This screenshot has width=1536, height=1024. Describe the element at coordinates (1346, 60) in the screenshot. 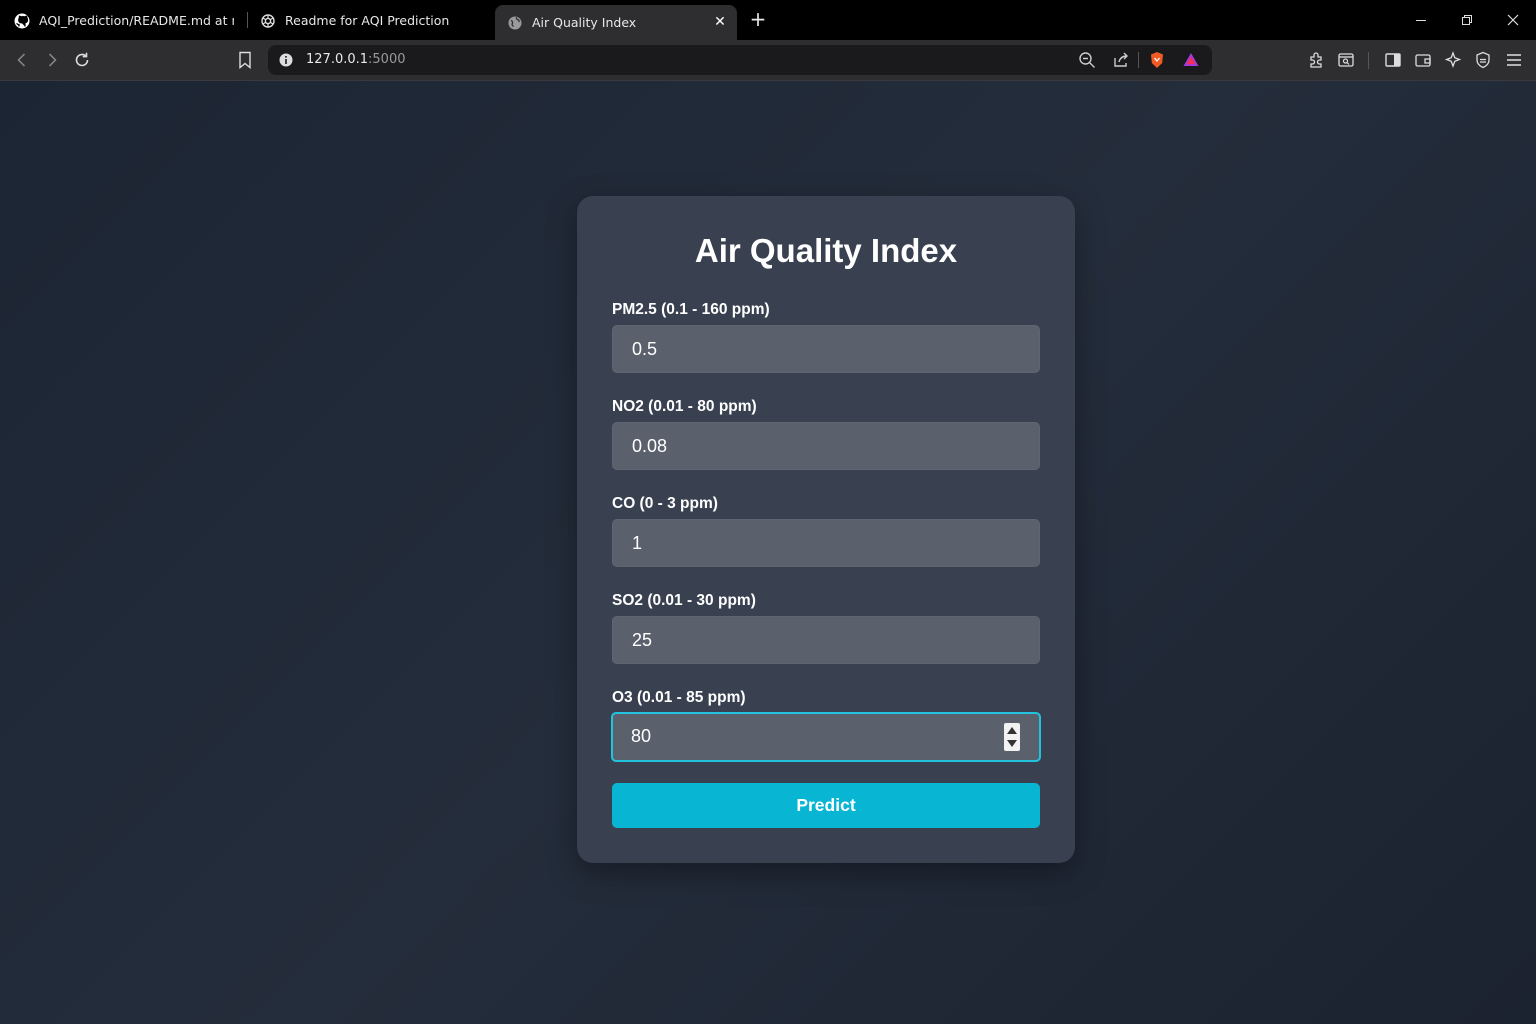

I see `tab-search-icon` at that location.